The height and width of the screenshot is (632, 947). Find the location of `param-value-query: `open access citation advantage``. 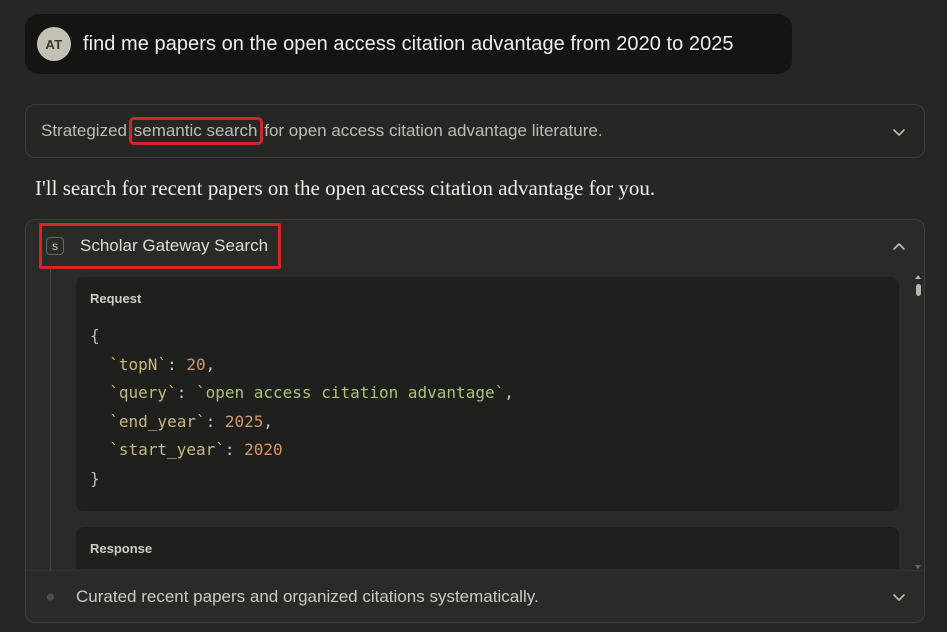

param-value-query: `open access citation advantage` is located at coordinates (350, 392).